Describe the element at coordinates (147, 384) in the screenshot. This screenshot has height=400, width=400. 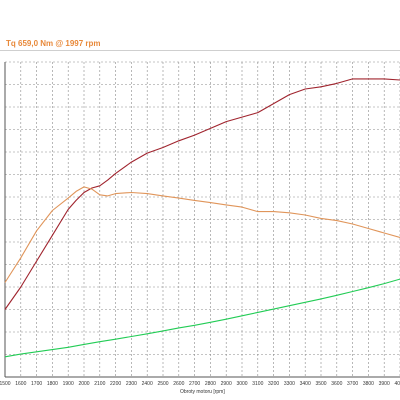
I see `x-tick-label: 2400` at that location.